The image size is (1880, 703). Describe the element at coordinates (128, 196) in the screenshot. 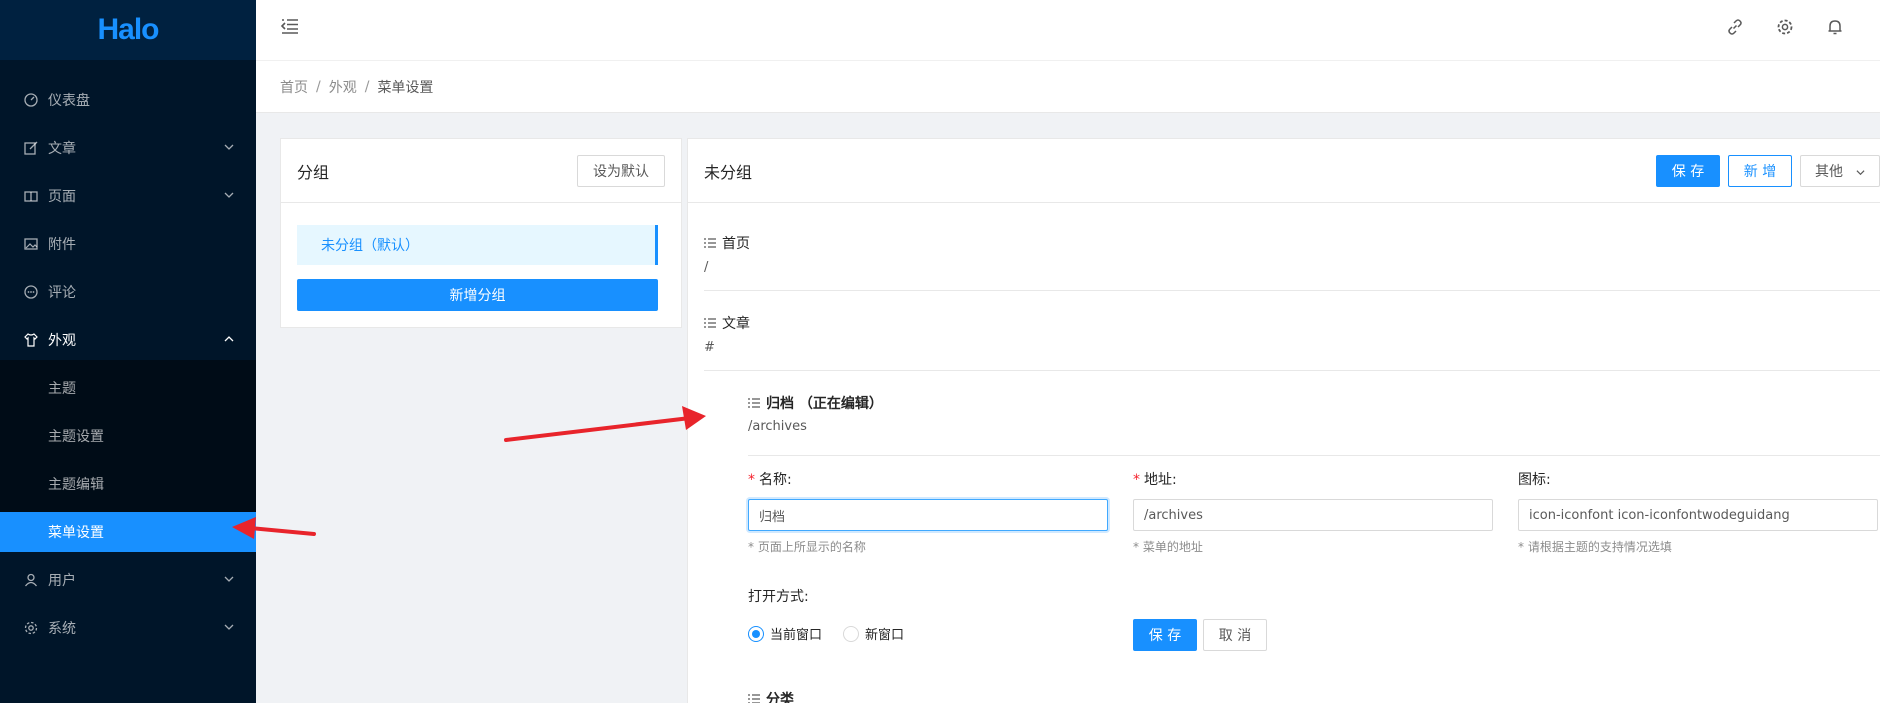

I see `sidebar-item-pages: 页面` at that location.